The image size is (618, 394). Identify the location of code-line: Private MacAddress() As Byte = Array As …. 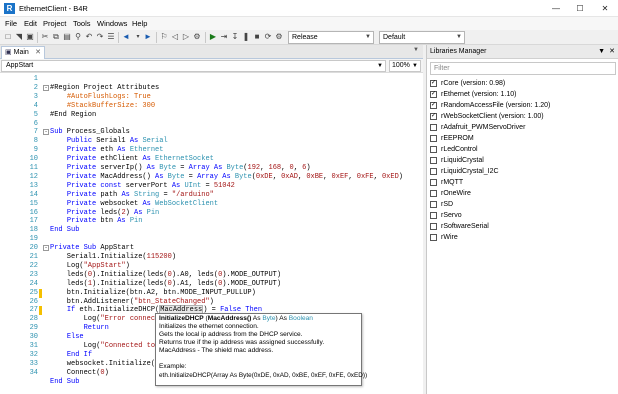
(234, 176).